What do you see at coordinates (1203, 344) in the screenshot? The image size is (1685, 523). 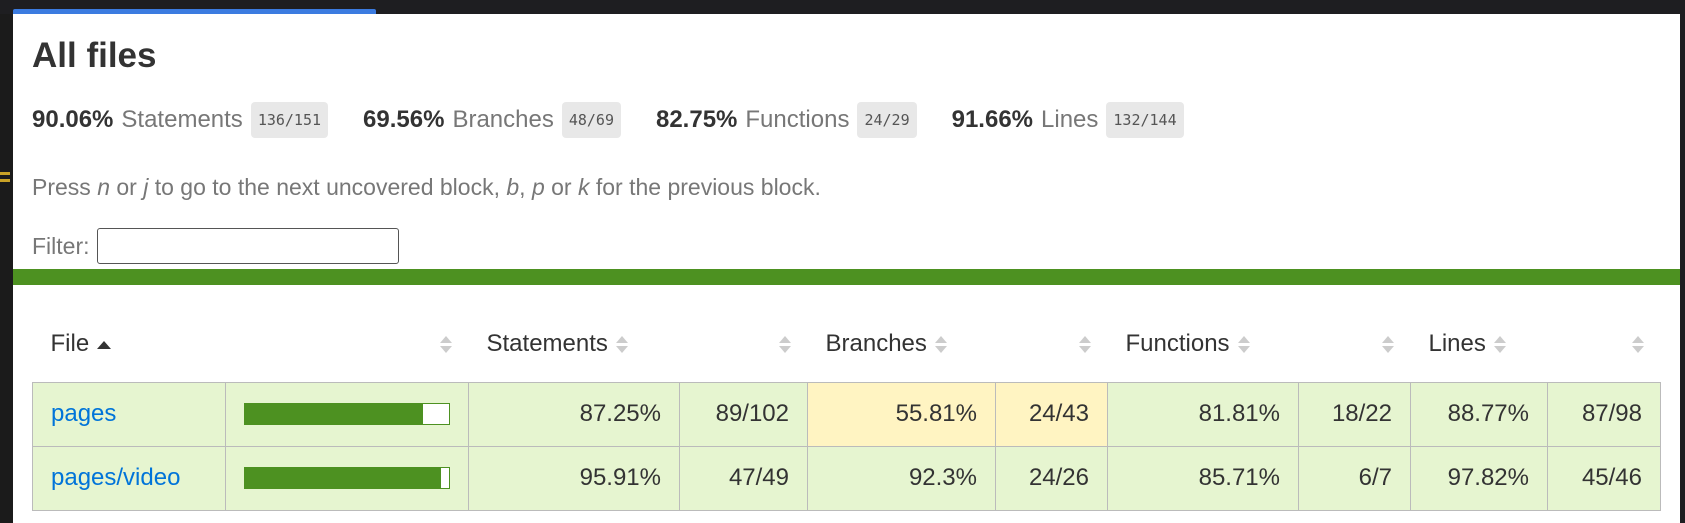 I see `col-functions: Functions` at bounding box center [1203, 344].